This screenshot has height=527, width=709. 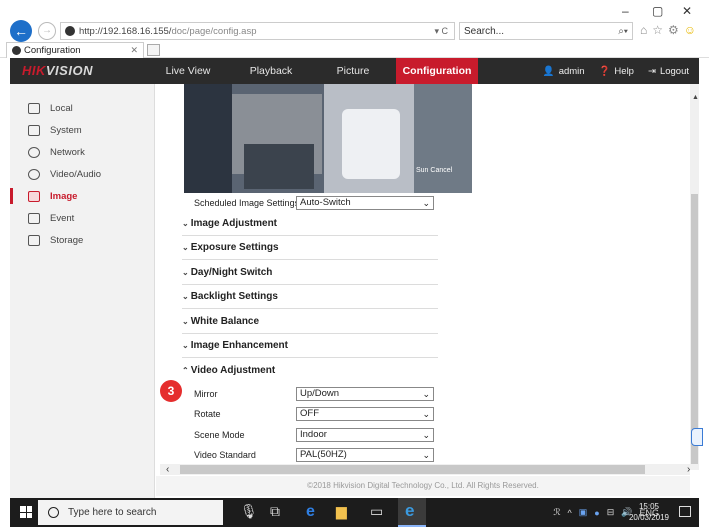 I want to click on video-standard-select: PAL(50HZ) ⌄, so click(x=365, y=455).